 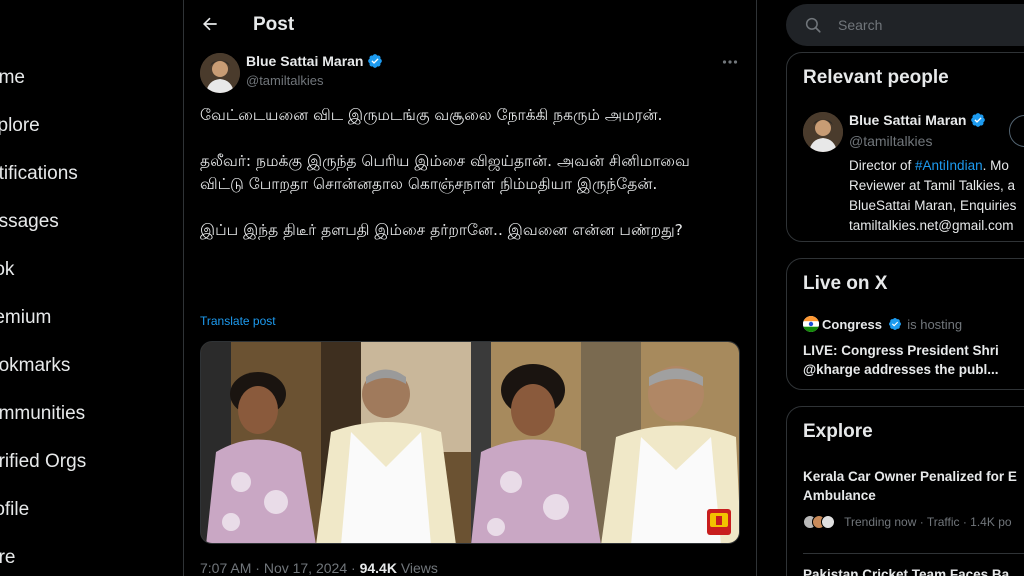 I want to click on nav-item-communities: ommunities, so click(x=42, y=414).